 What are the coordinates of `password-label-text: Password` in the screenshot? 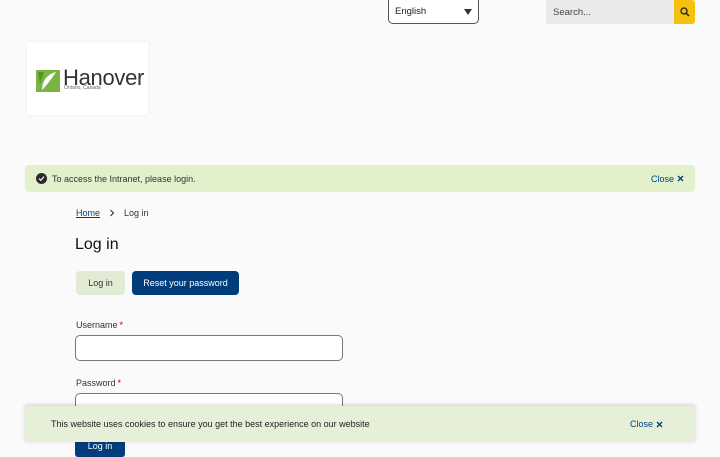 It's located at (96, 383).